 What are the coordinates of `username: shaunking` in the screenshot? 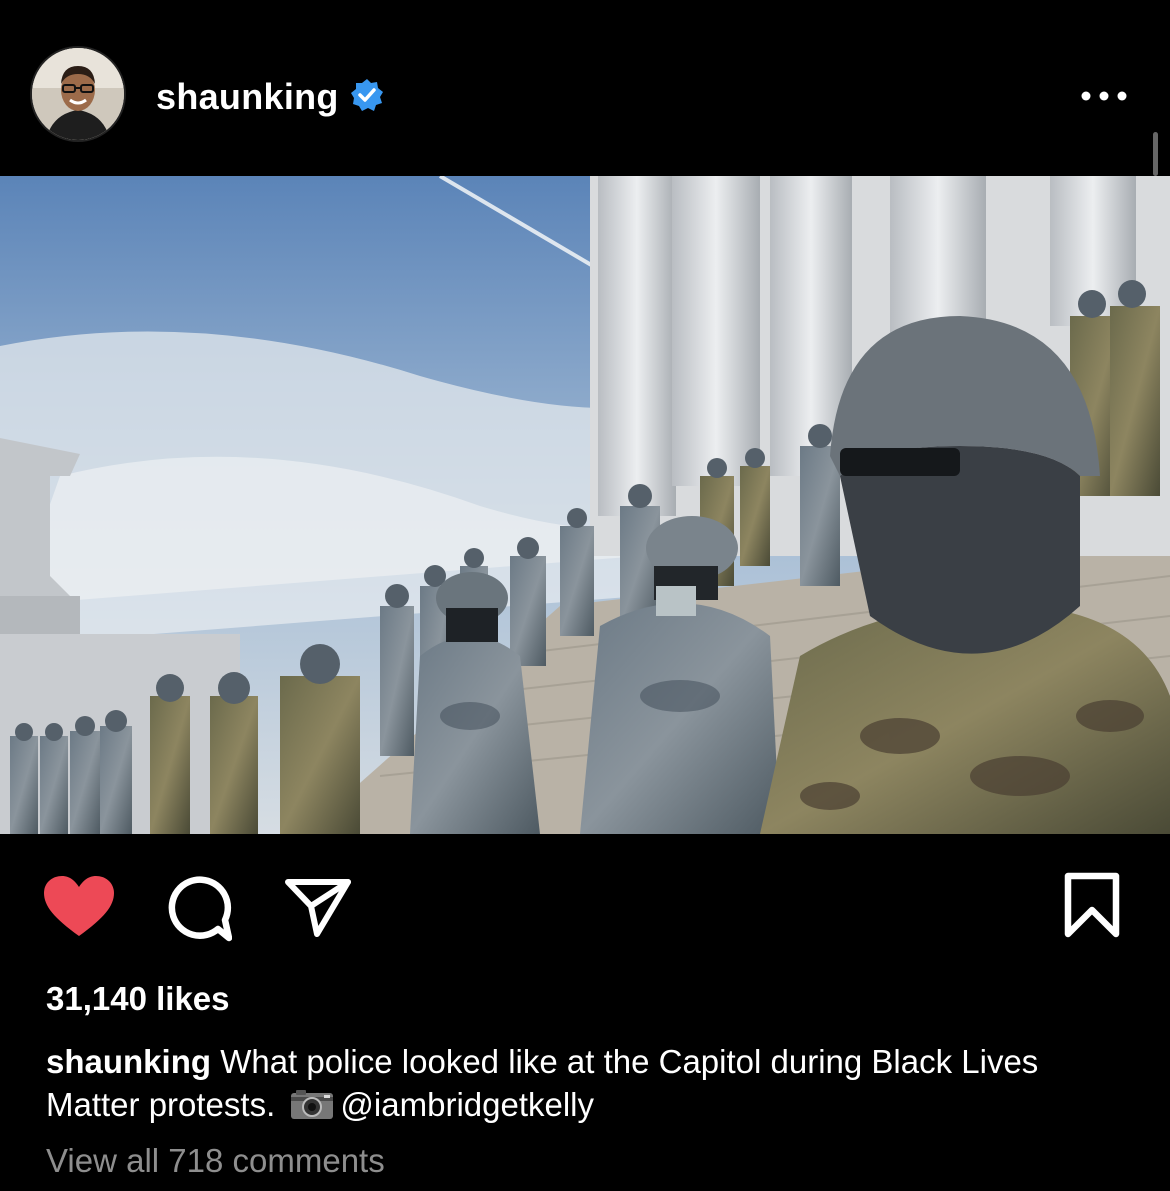 It's located at (247, 97).